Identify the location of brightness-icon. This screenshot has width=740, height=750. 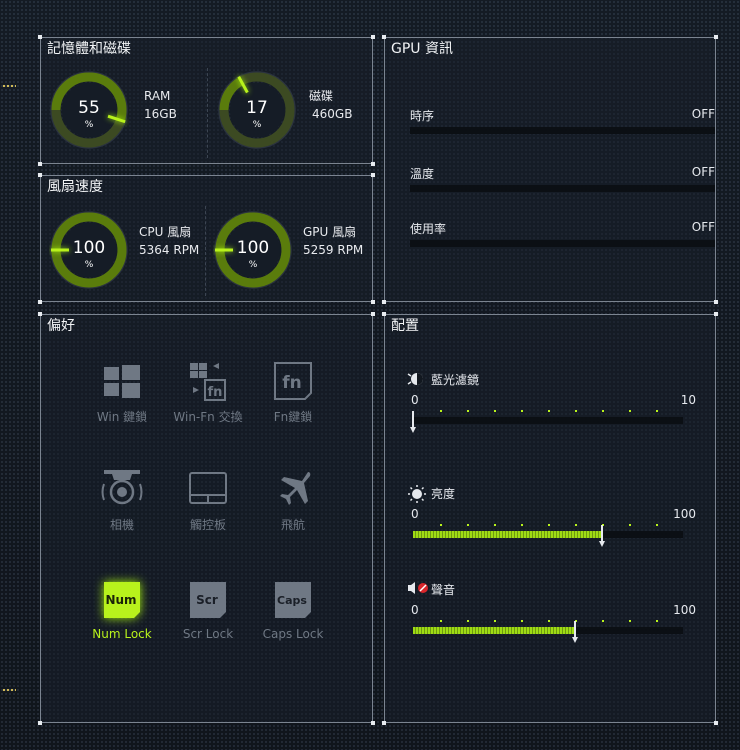
(417, 494).